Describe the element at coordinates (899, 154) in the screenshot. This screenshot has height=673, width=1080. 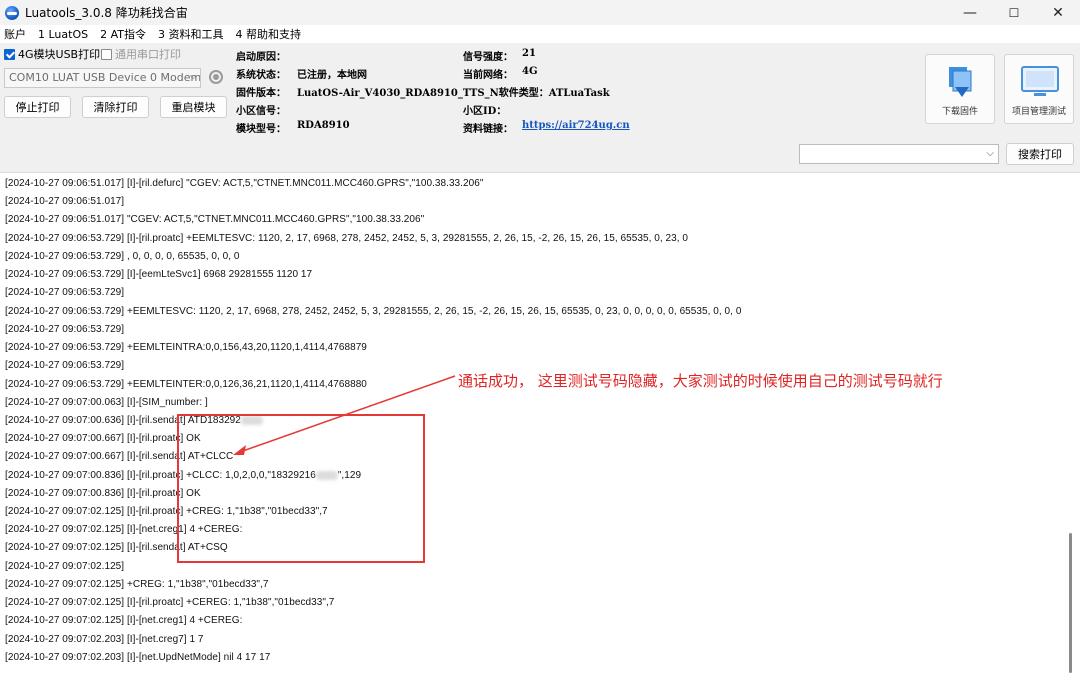
I see `search-input: ⌵` at that location.